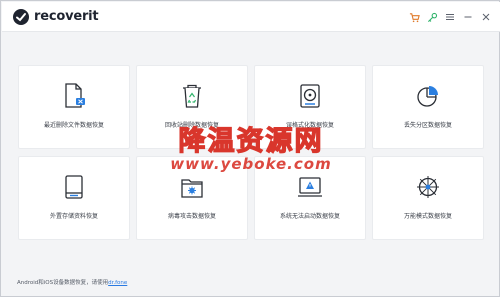  Describe the element at coordinates (309, 125) in the screenshot. I see `card-label: 误格式化数据恢复` at that location.